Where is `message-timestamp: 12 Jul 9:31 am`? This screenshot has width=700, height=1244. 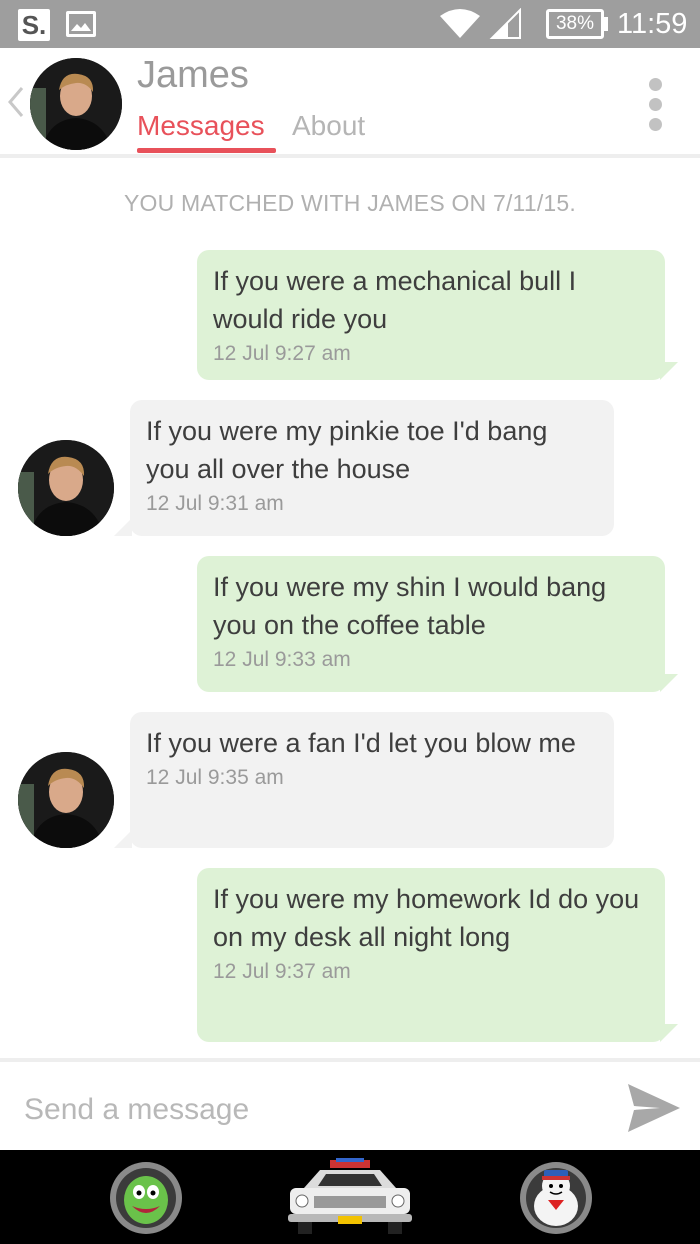
message-timestamp: 12 Jul 9:31 am is located at coordinates (215, 503).